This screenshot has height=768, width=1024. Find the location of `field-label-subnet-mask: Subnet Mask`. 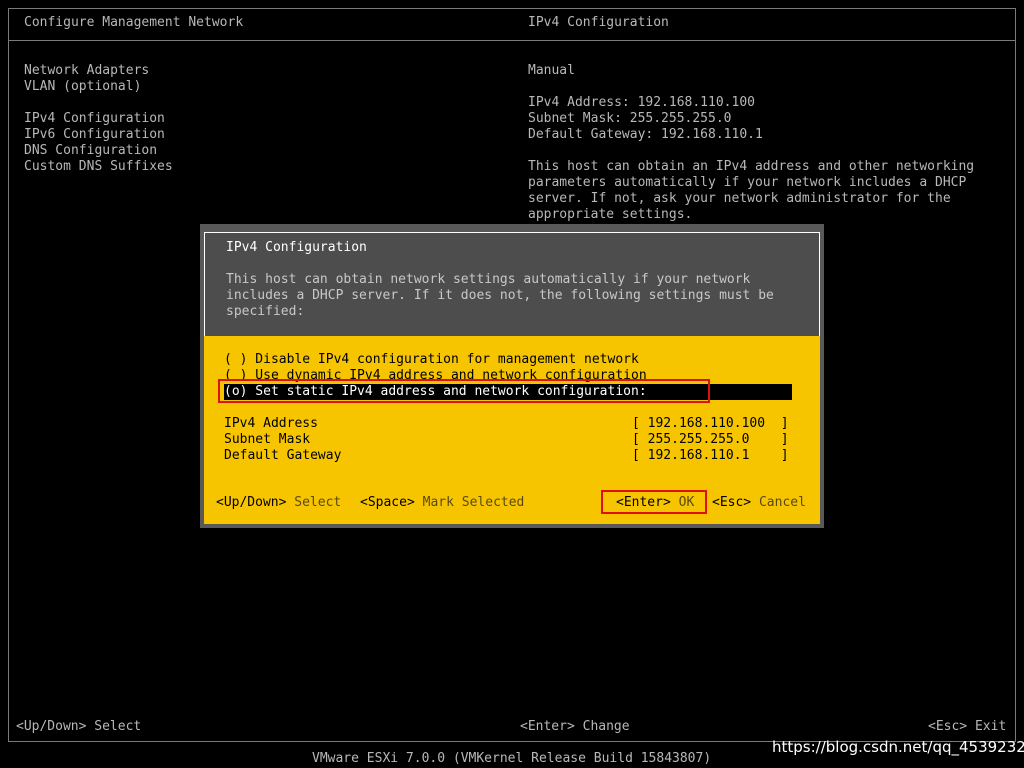

field-label-subnet-mask: Subnet Mask is located at coordinates (267, 439).